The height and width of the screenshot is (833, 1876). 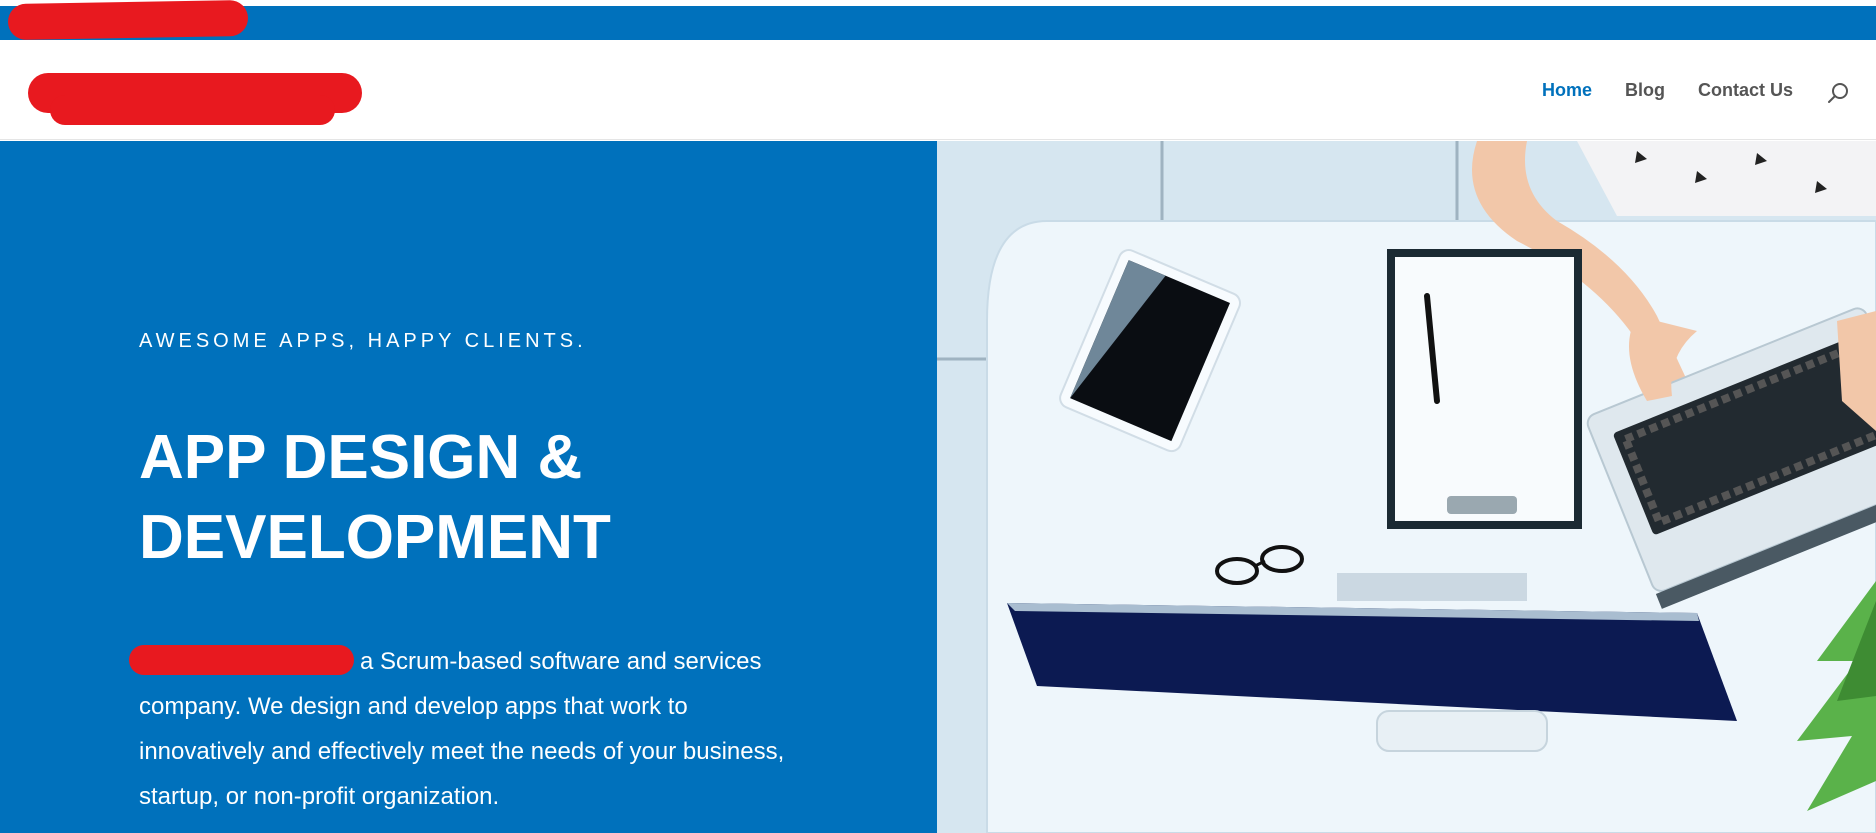 I want to click on hero-headline: APP DESIGN & DEVELOPMENT, so click(x=499, y=498).